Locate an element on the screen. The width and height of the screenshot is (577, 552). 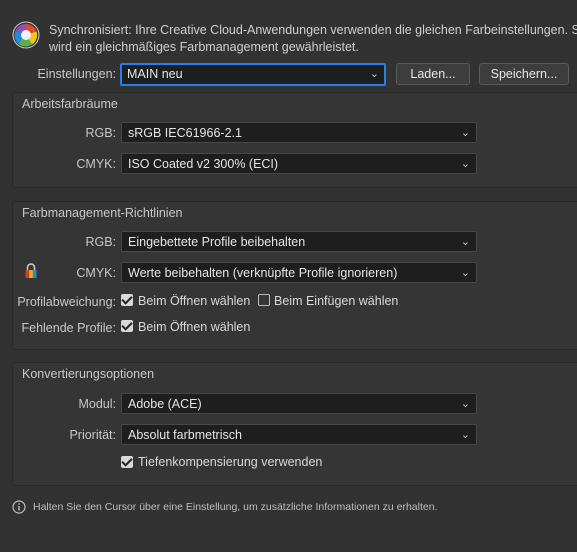
intent-label: Priorität: is located at coordinates (92, 435).